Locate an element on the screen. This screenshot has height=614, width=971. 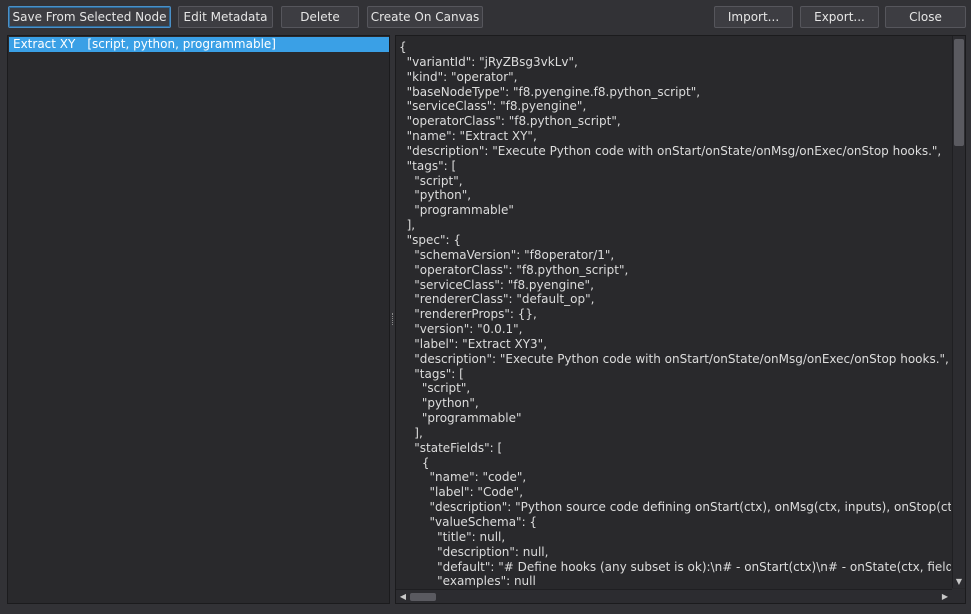
json-line: "stateFields": [ is located at coordinates (451, 447).